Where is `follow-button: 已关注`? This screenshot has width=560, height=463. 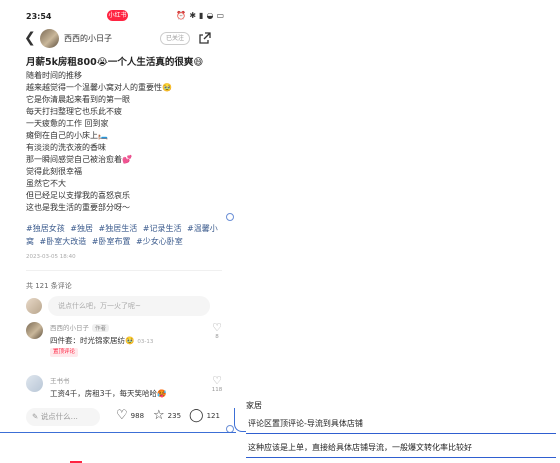
follow-button: 已关注 is located at coordinates (175, 38).